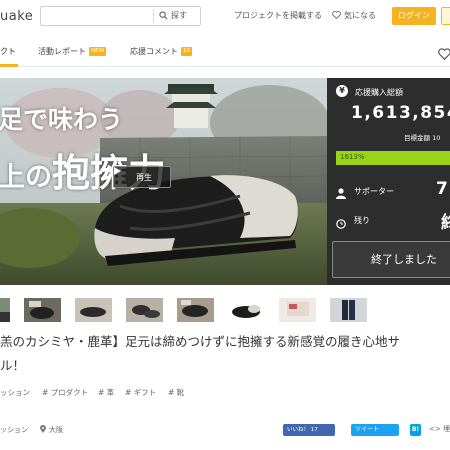  Describe the element at coordinates (379, 92) in the screenshot. I see `funded-label: 応援購入総額` at that location.